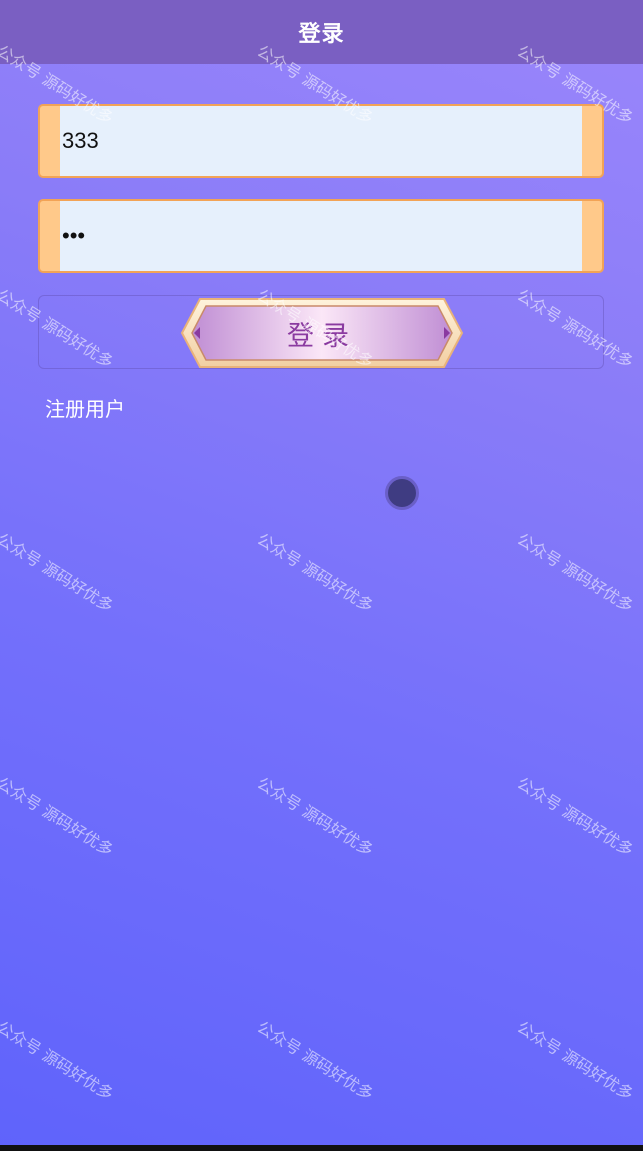  What do you see at coordinates (85, 407) in the screenshot?
I see `register-user-link: 注册用户` at bounding box center [85, 407].